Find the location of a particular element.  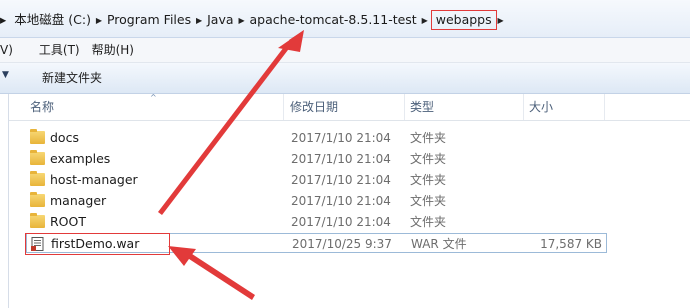

menu-view: V) is located at coordinates (9, 50).